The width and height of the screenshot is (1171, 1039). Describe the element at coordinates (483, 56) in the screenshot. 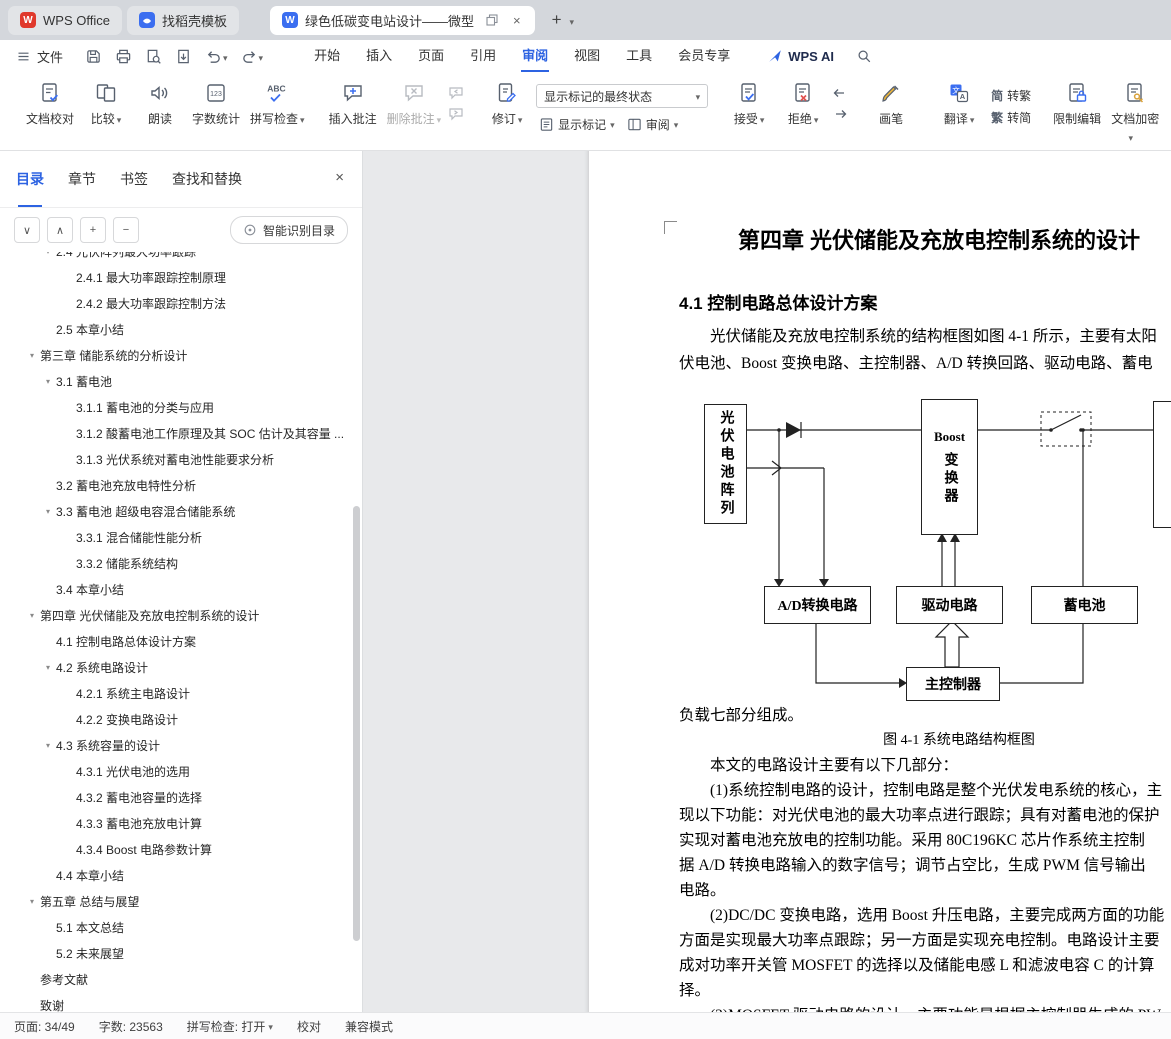

I see `ribbon-tab: 引用` at that location.